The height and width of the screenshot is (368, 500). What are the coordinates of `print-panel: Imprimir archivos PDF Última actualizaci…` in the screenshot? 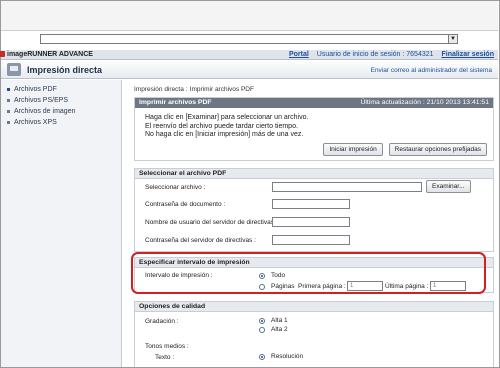 It's located at (314, 129).